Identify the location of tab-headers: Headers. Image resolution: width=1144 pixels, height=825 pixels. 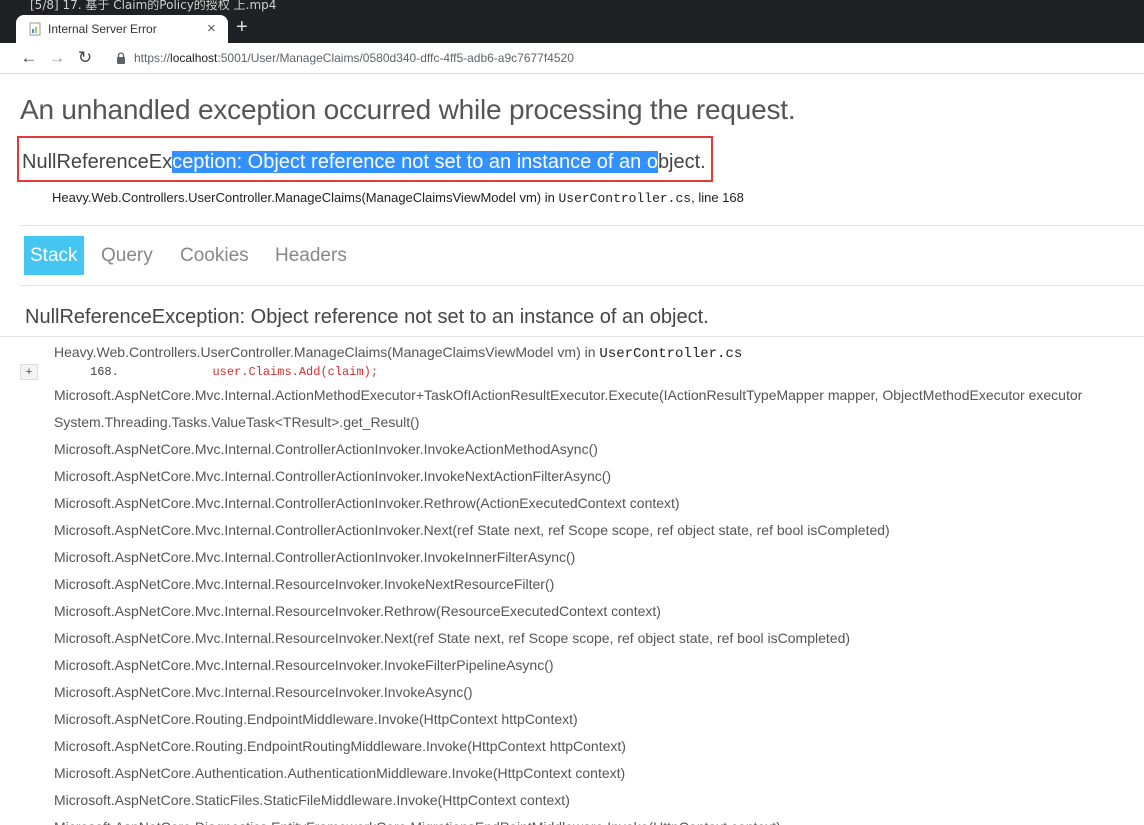
(311, 255).